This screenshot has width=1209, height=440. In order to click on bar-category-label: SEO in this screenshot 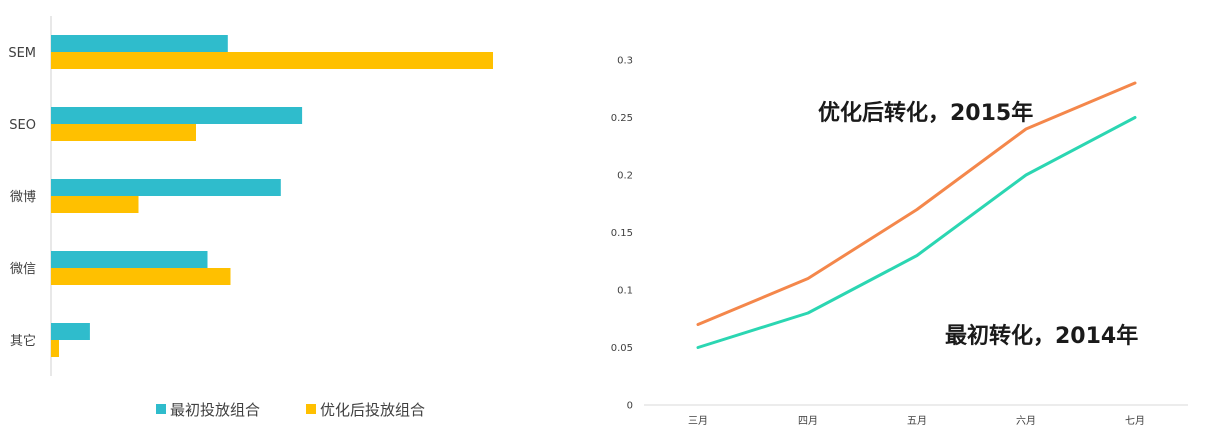, I will do `click(22, 125)`.